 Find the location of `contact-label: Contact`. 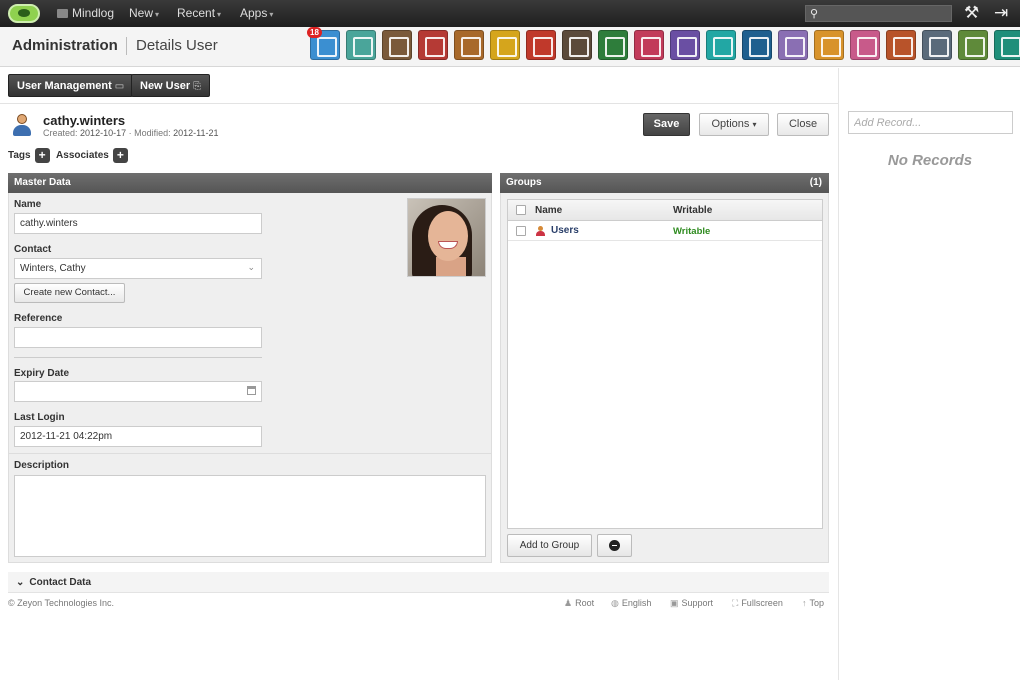

contact-label: Contact is located at coordinates (33, 249).